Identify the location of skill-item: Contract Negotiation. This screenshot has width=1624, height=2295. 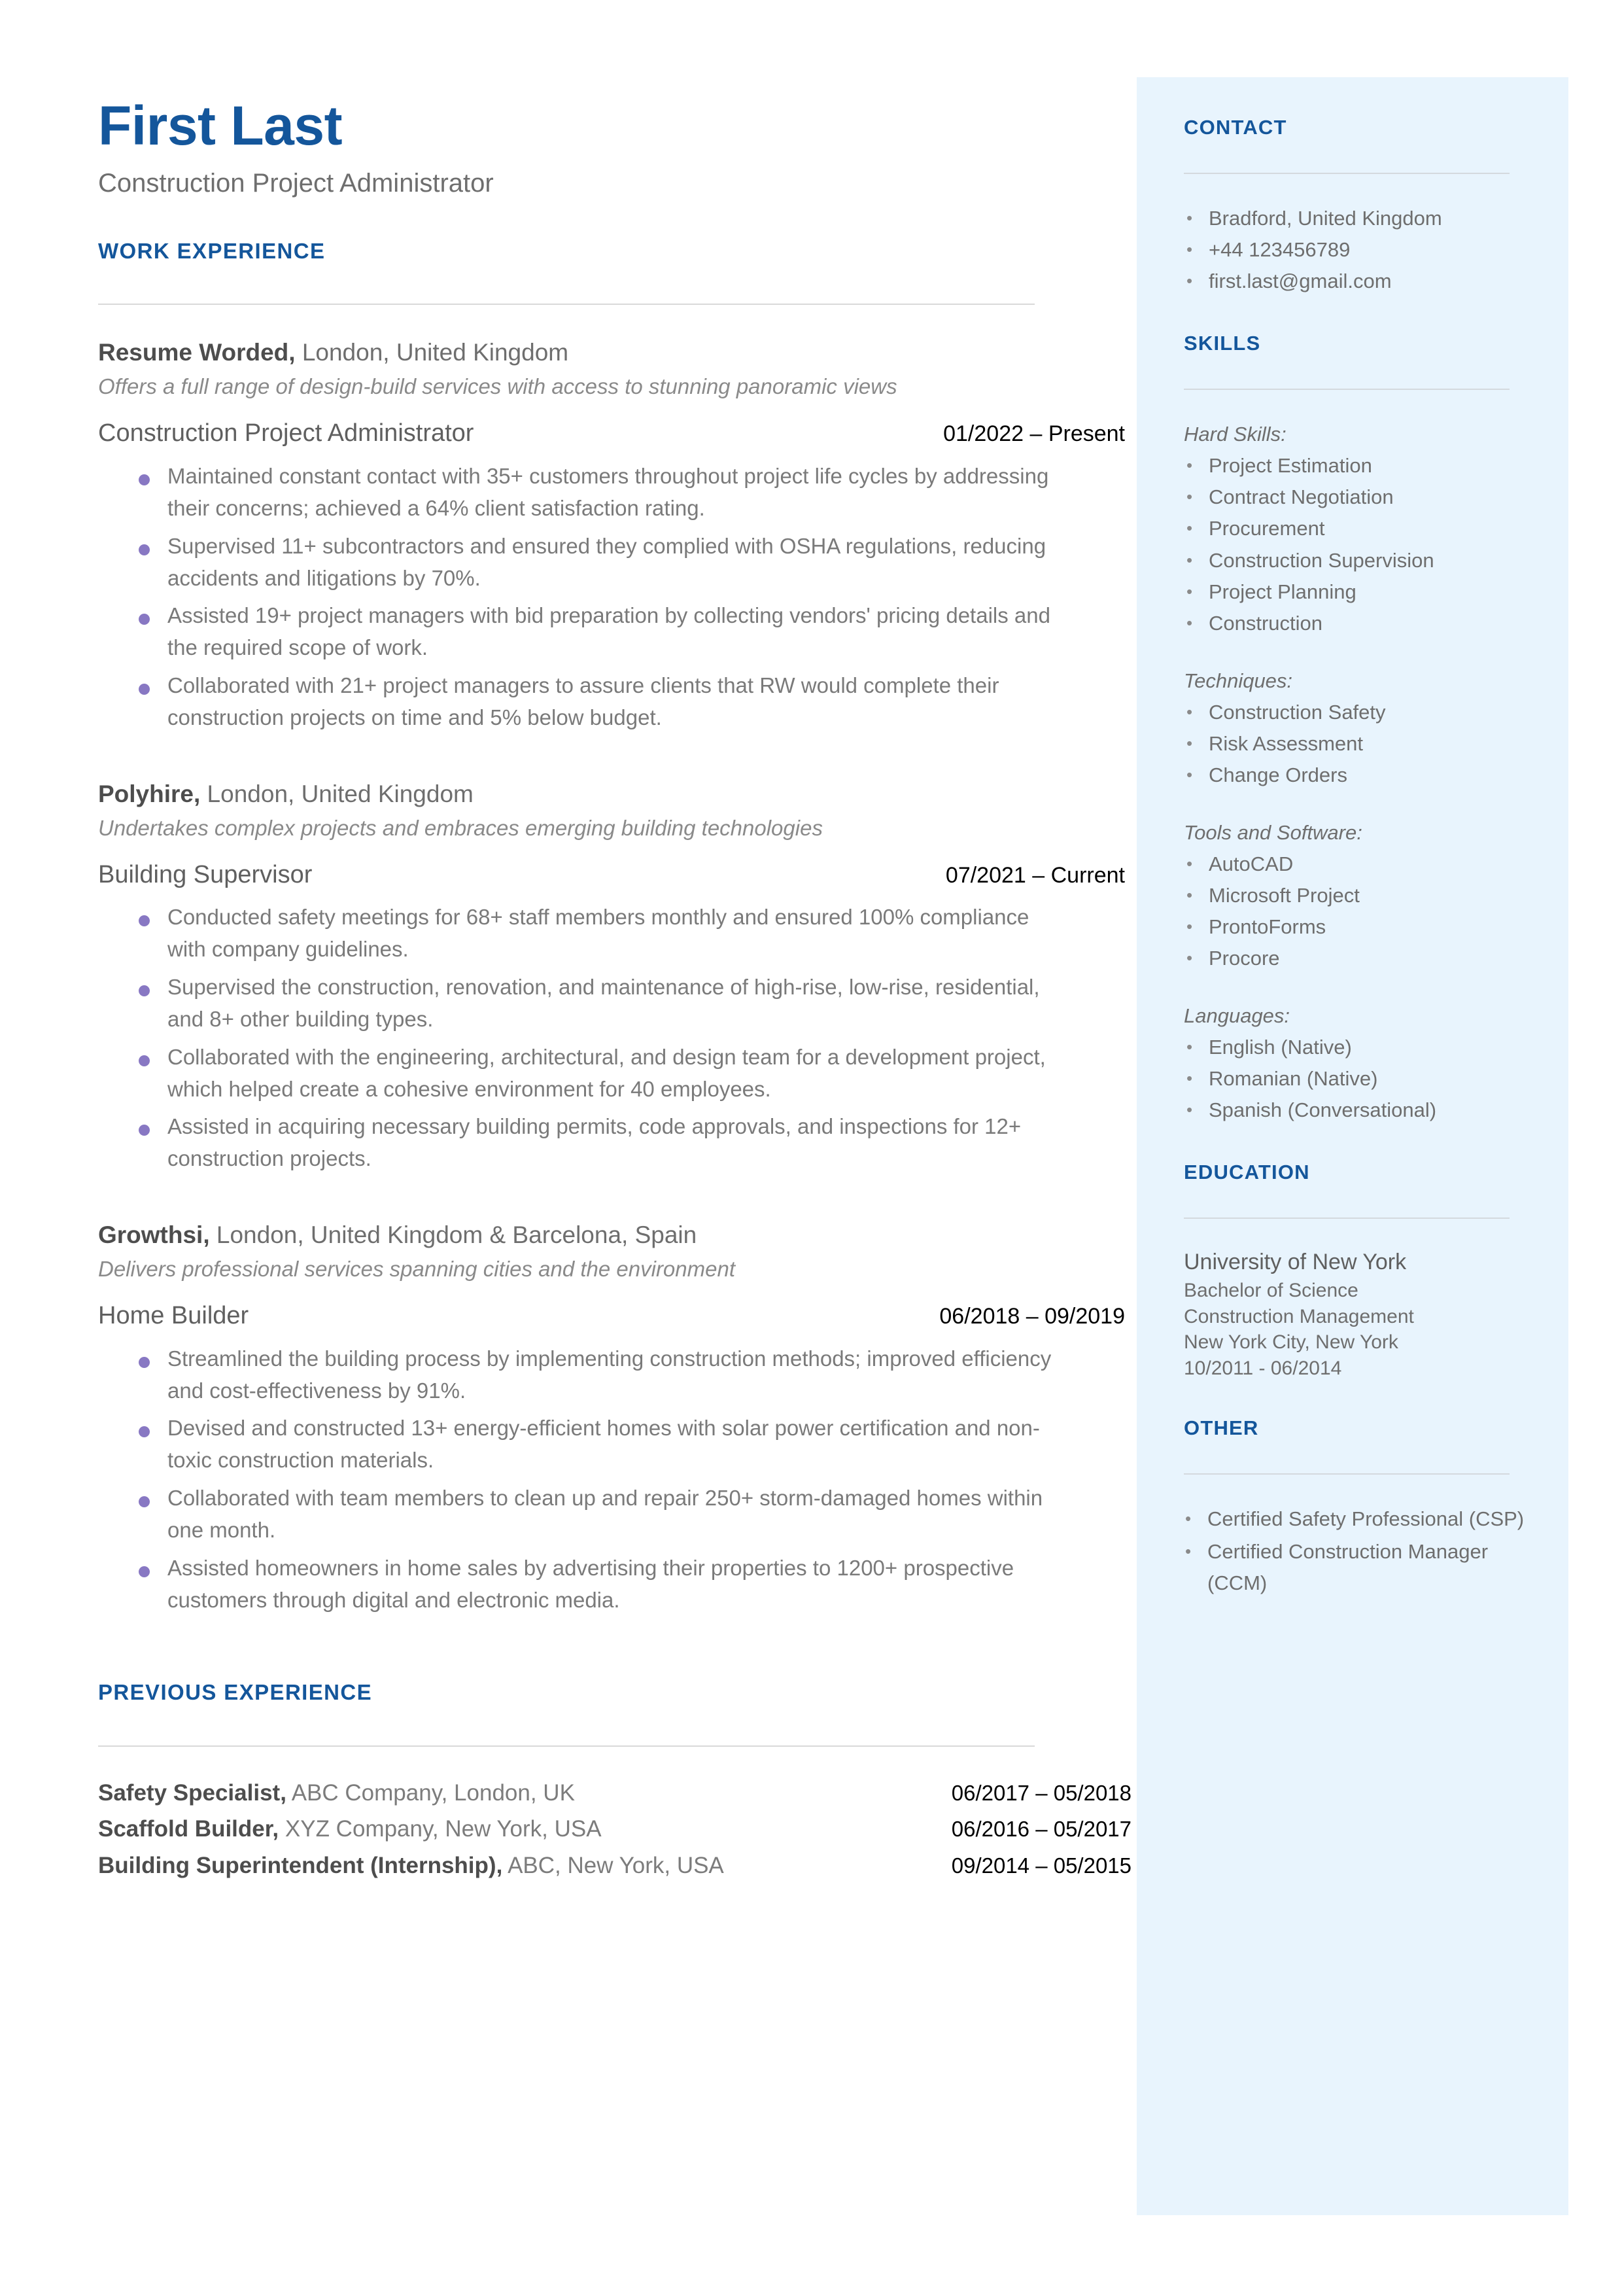
(1359, 497).